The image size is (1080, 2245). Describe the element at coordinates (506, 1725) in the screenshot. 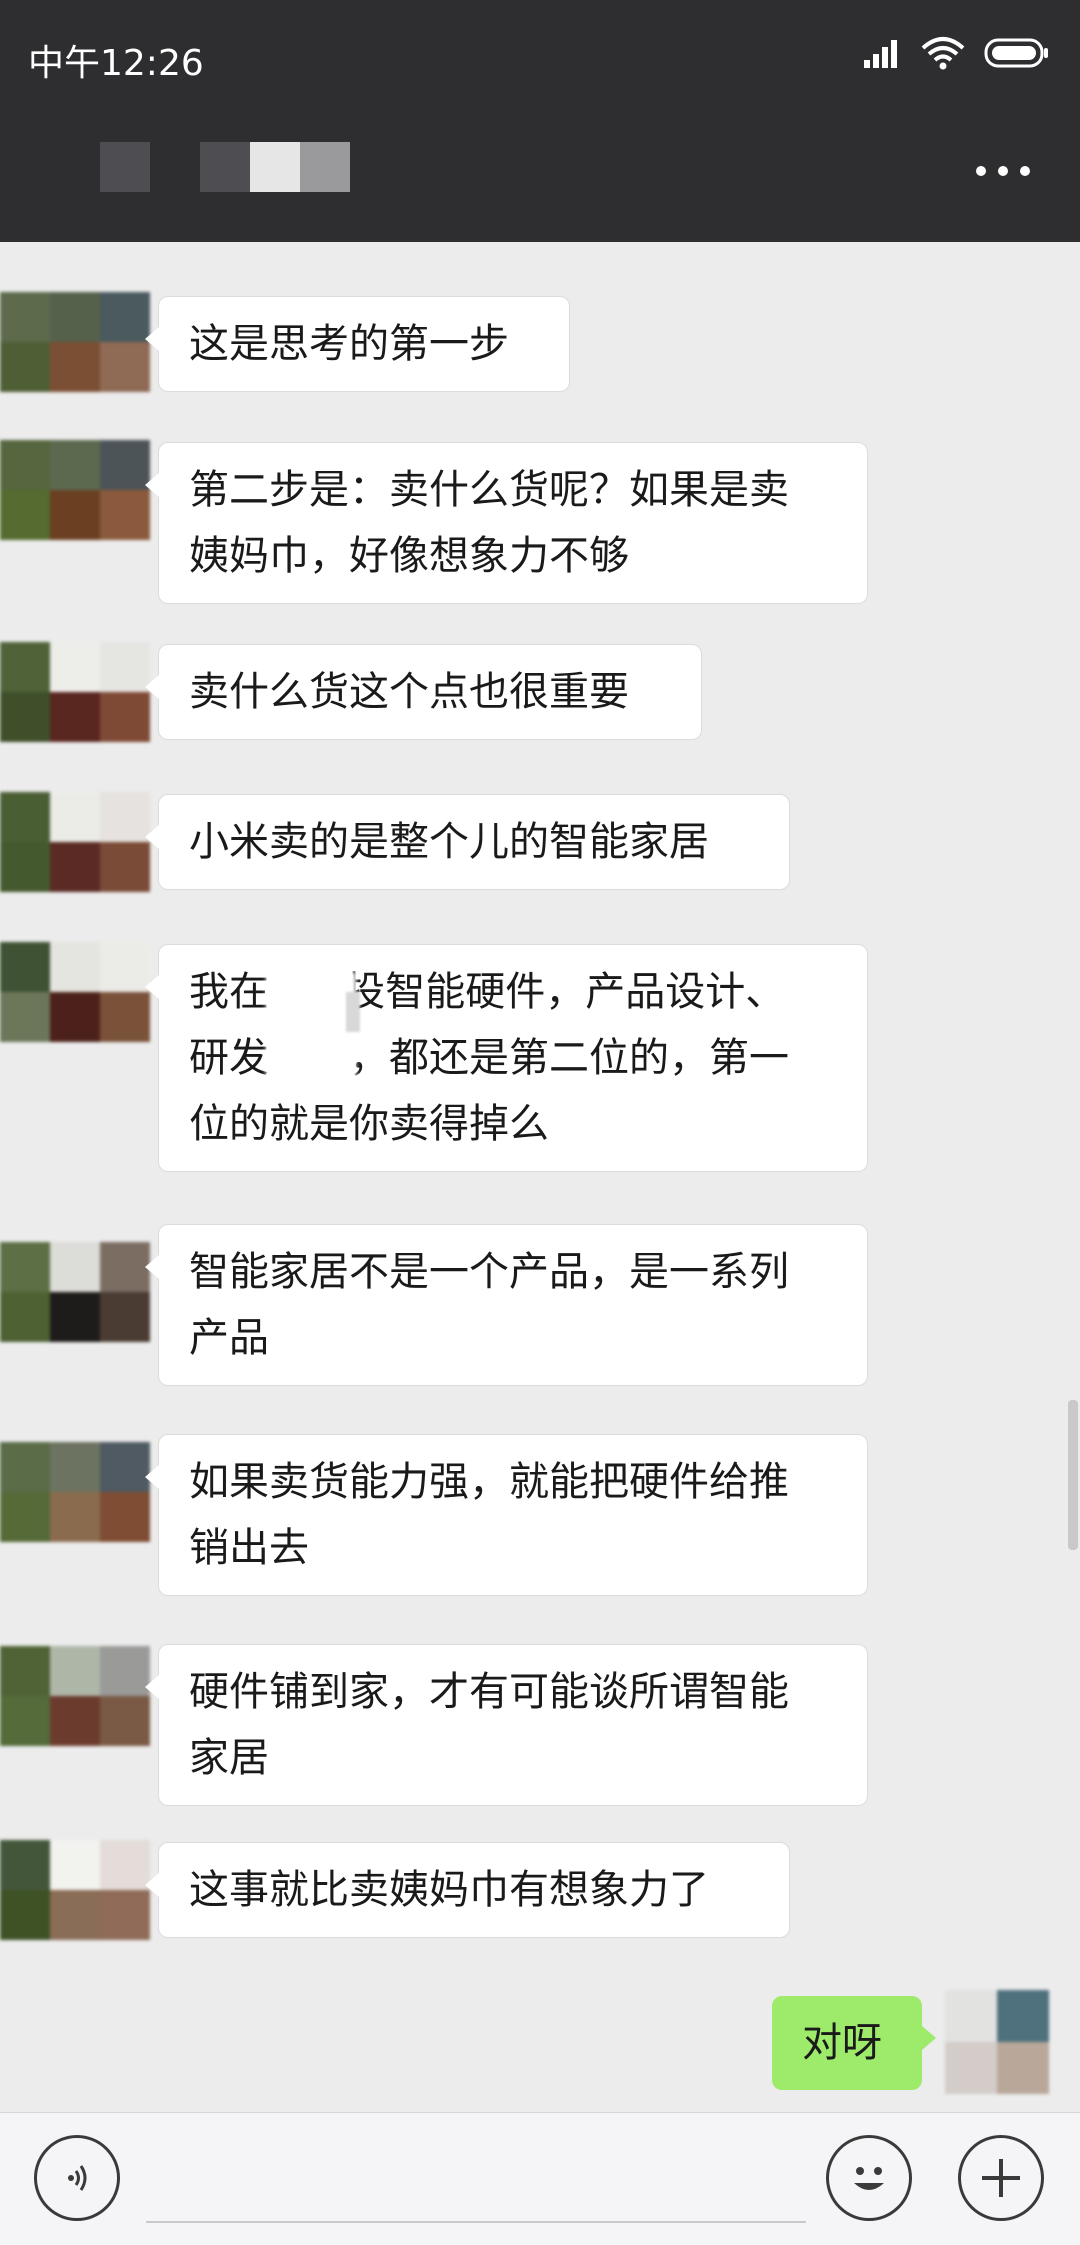

I see `message-bubble: 硬件铺到家，才有可能谈所谓智能 家居` at that location.